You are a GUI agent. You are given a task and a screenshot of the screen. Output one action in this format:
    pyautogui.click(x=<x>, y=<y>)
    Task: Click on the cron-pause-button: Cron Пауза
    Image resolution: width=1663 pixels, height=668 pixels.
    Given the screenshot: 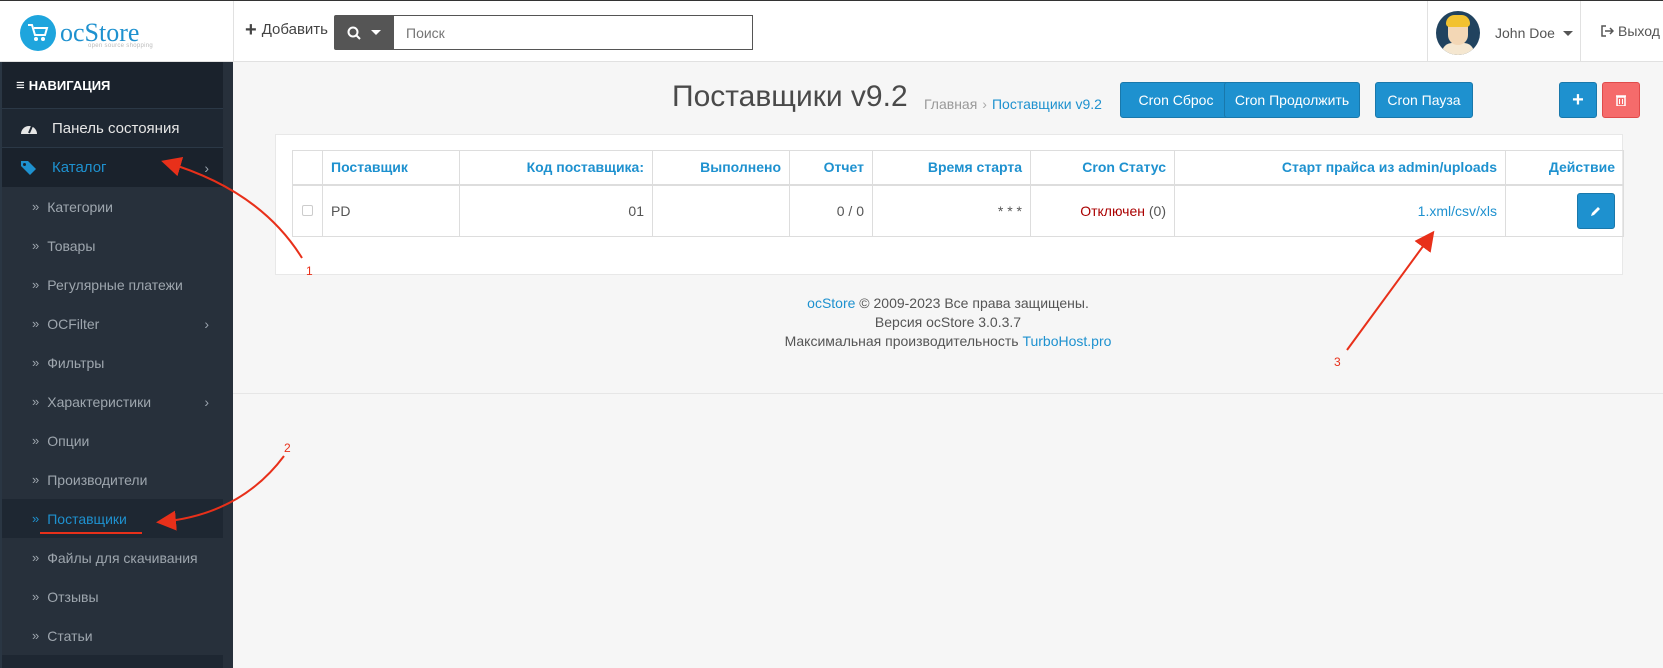 What is the action you would take?
    pyautogui.click(x=1424, y=100)
    